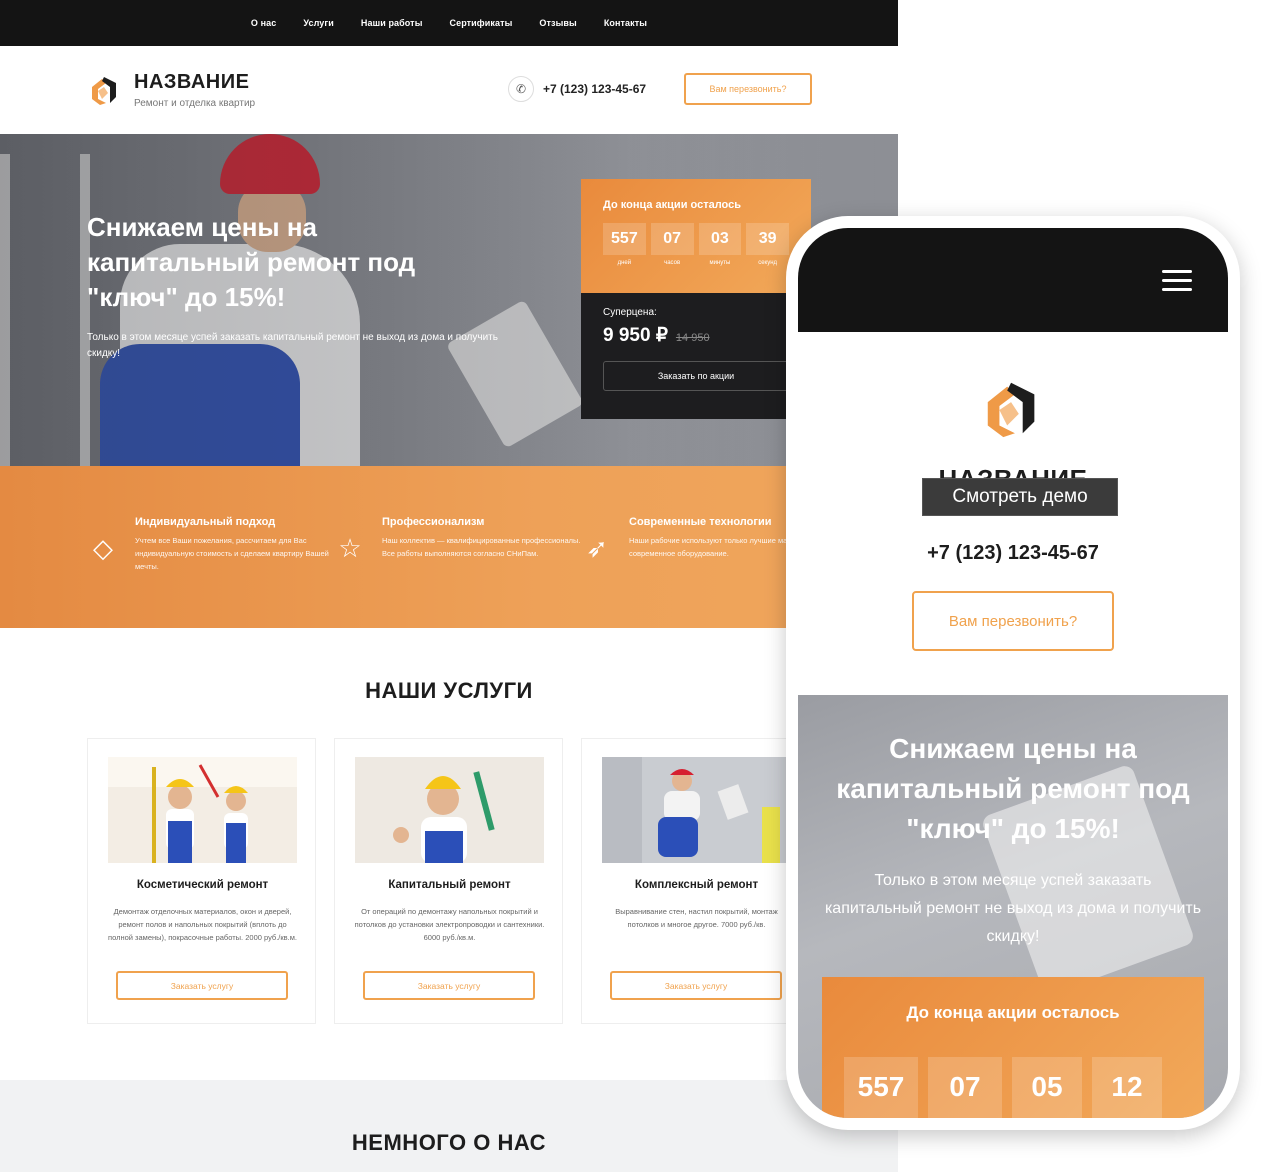 This screenshot has width=1274, height=1172. What do you see at coordinates (696, 239) in the screenshot?
I see `countdown-timer: 557 07 03 39` at bounding box center [696, 239].